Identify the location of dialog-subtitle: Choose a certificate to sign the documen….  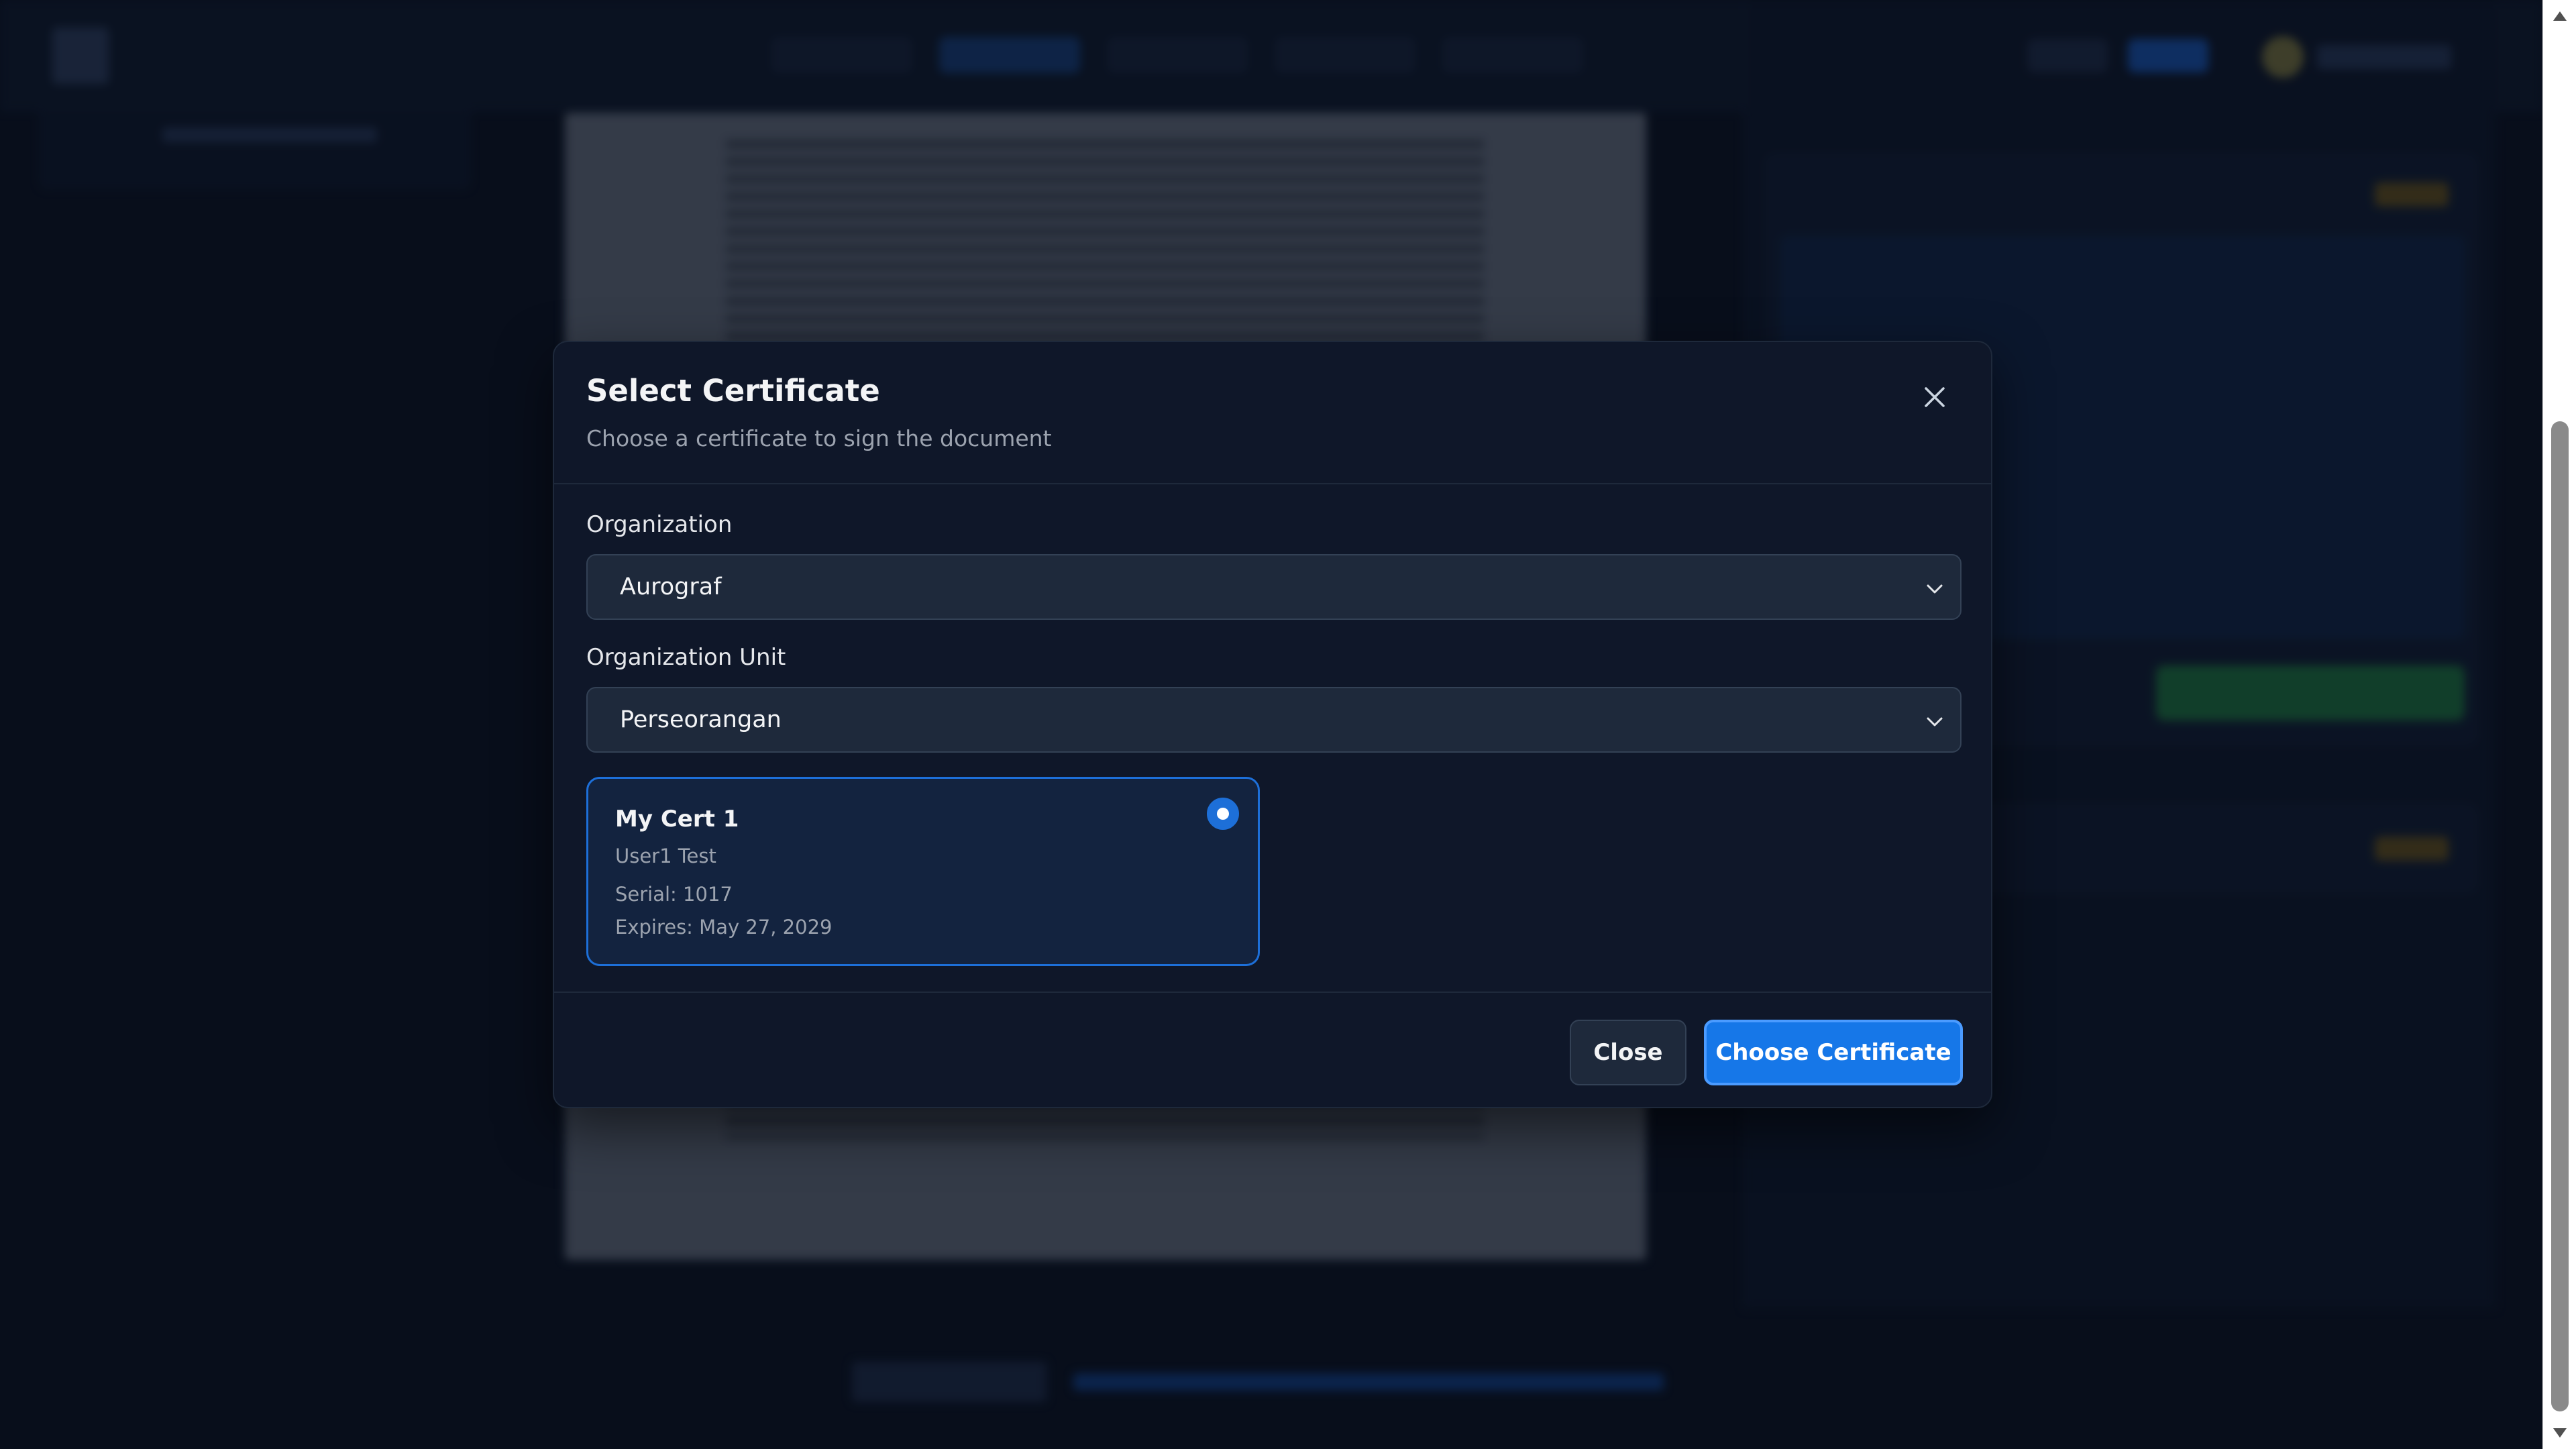
(819, 438).